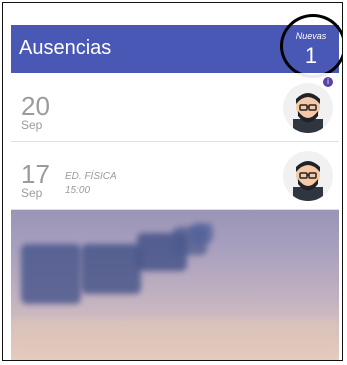 This screenshot has height=365, width=347. Describe the element at coordinates (311, 46) in the screenshot. I see `highlight-circle` at that location.